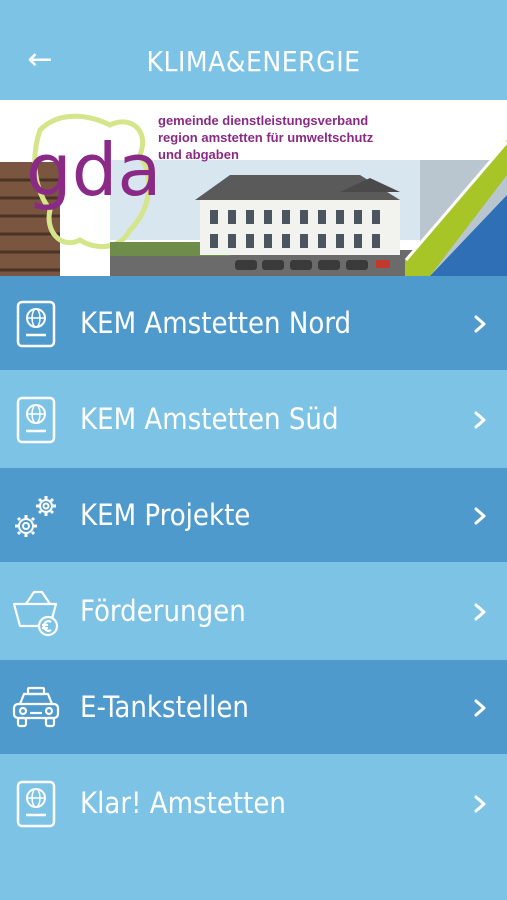  I want to click on menu-item-kem-amstetten-nord: KEM Amstetten Nord, so click(253, 323).